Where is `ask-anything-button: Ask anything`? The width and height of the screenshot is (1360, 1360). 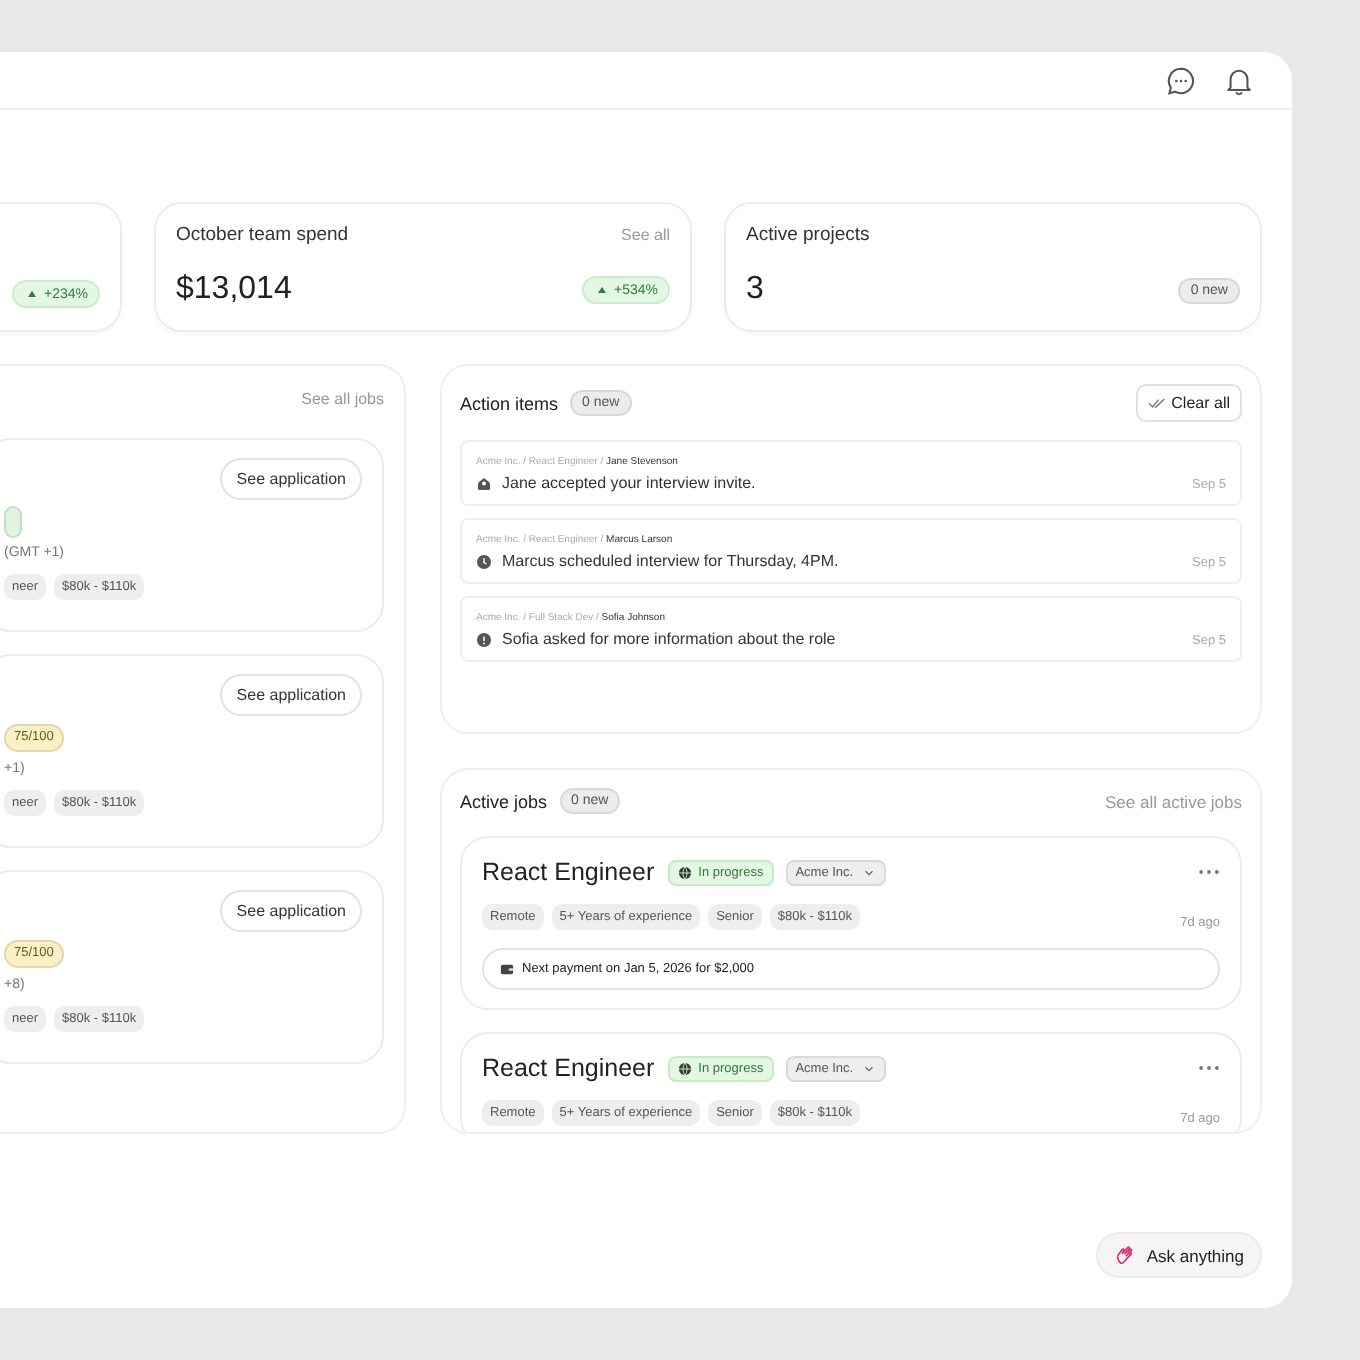
ask-anything-button: Ask anything is located at coordinates (1179, 1255).